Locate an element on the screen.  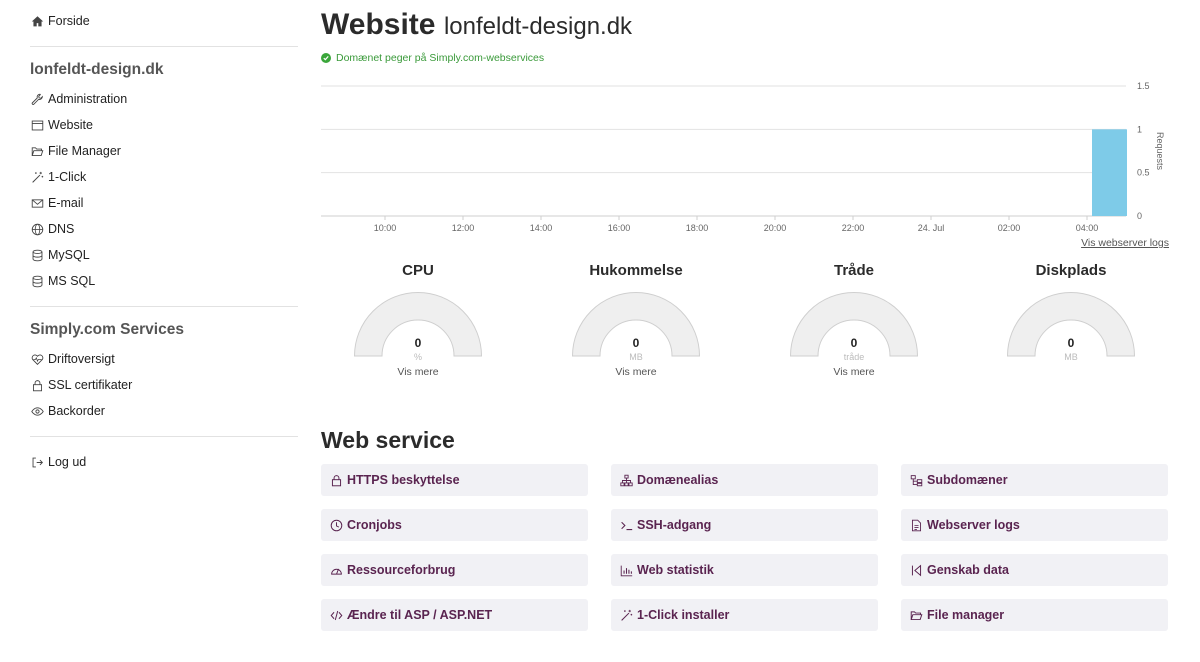
sidebar-item-label: MS SQL is located at coordinates (72, 281).